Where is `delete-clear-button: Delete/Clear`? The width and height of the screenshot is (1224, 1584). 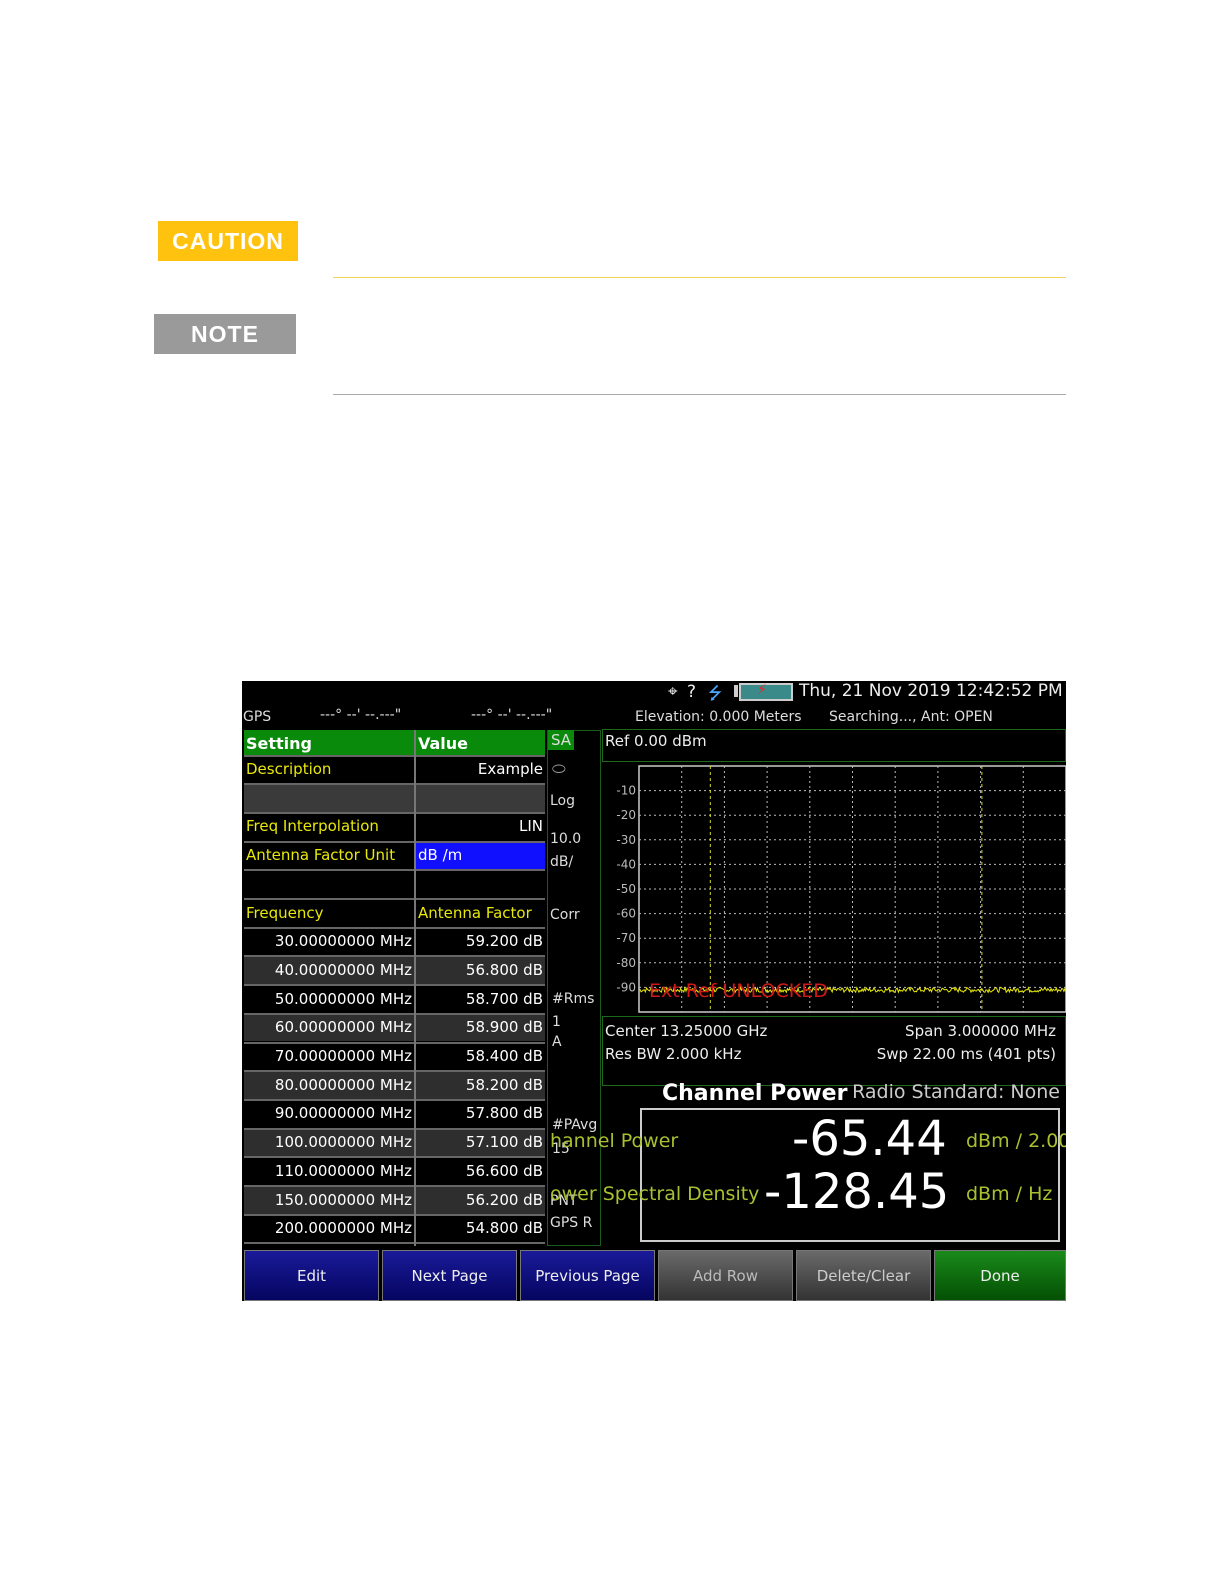 delete-clear-button: Delete/Clear is located at coordinates (863, 1275).